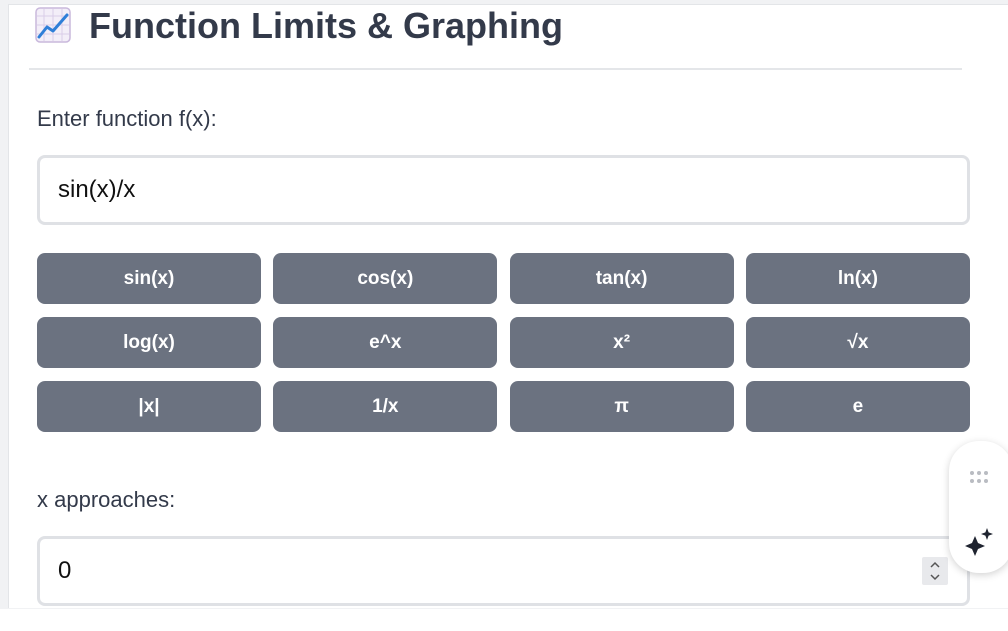 The image size is (1008, 631). Describe the element at coordinates (503, 190) in the screenshot. I see `function-input` at that location.